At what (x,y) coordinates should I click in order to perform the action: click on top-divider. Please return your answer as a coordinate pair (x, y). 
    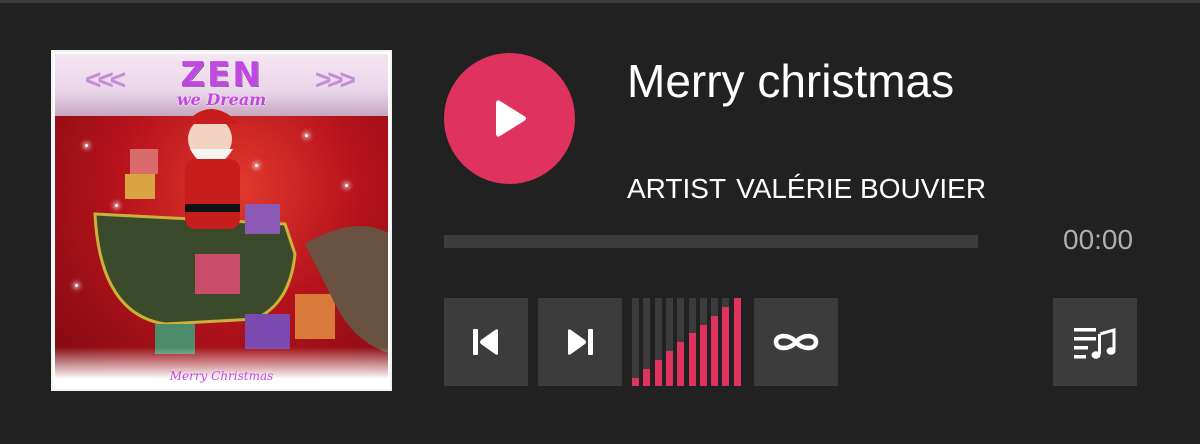
    Looking at the image, I should click on (600, 1).